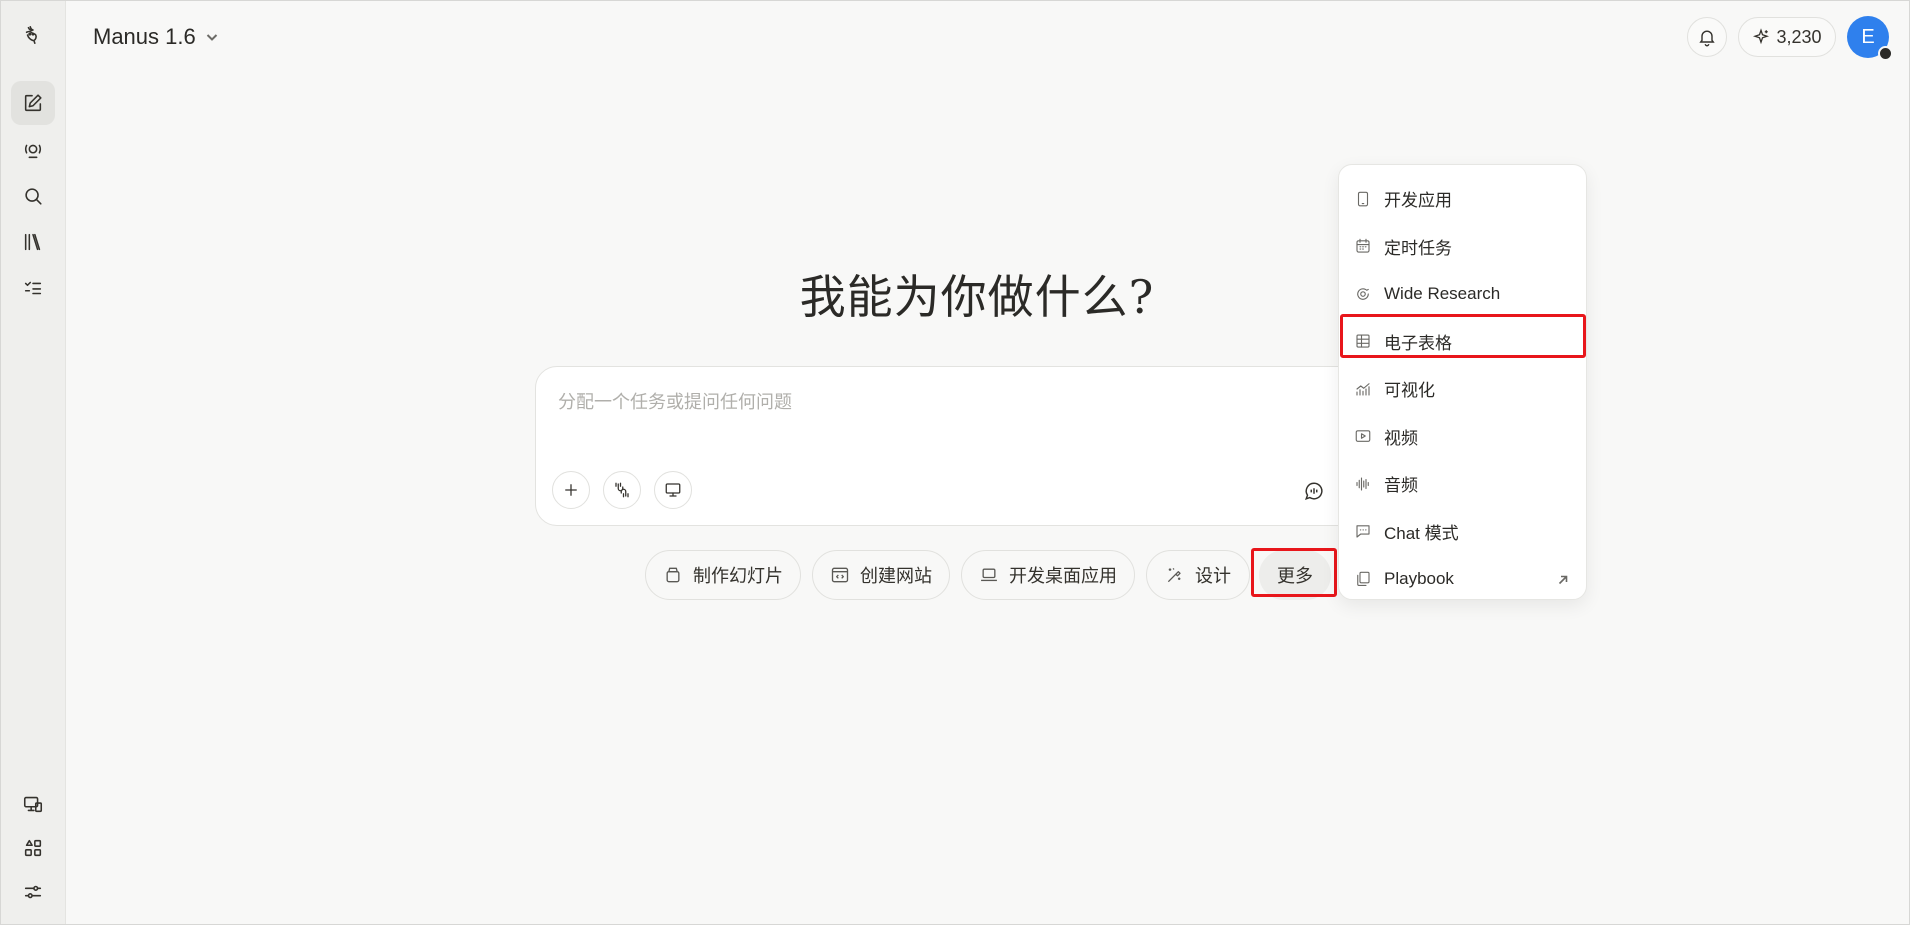 The width and height of the screenshot is (1910, 925). What do you see at coordinates (33, 462) in the screenshot?
I see `sidebar-rail` at bounding box center [33, 462].